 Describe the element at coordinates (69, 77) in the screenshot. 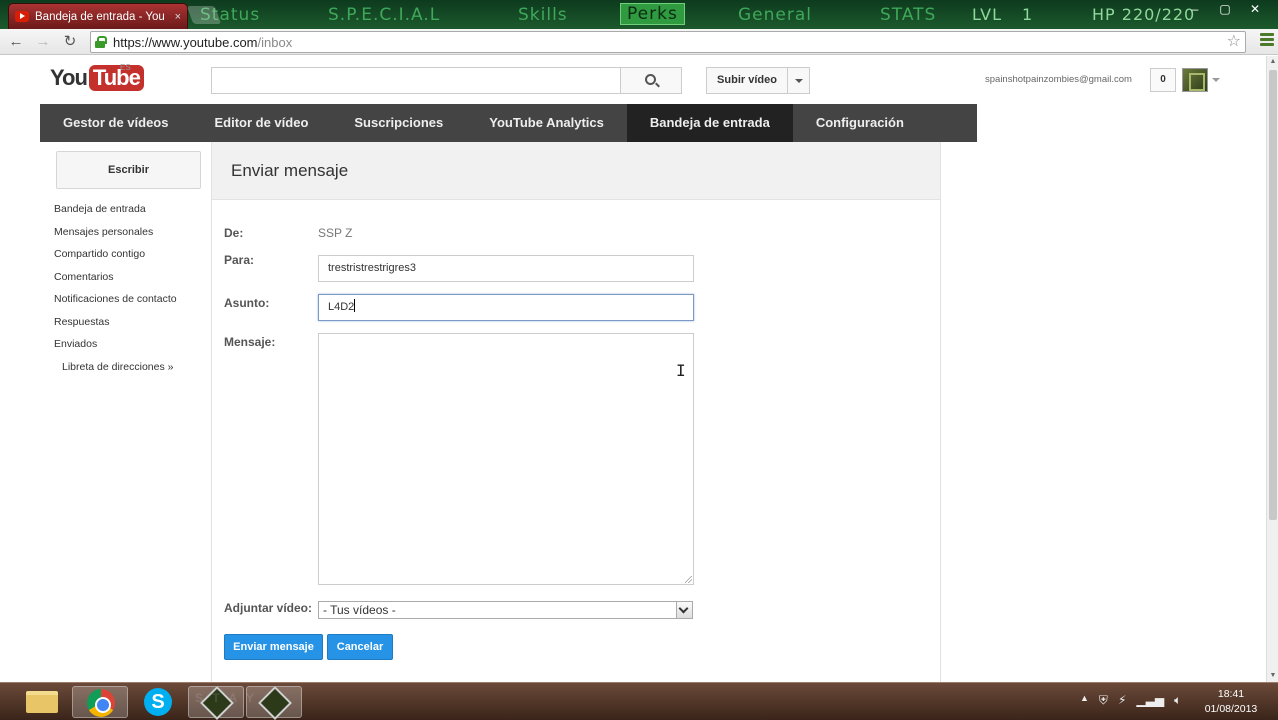

I see `logo-you: You` at that location.